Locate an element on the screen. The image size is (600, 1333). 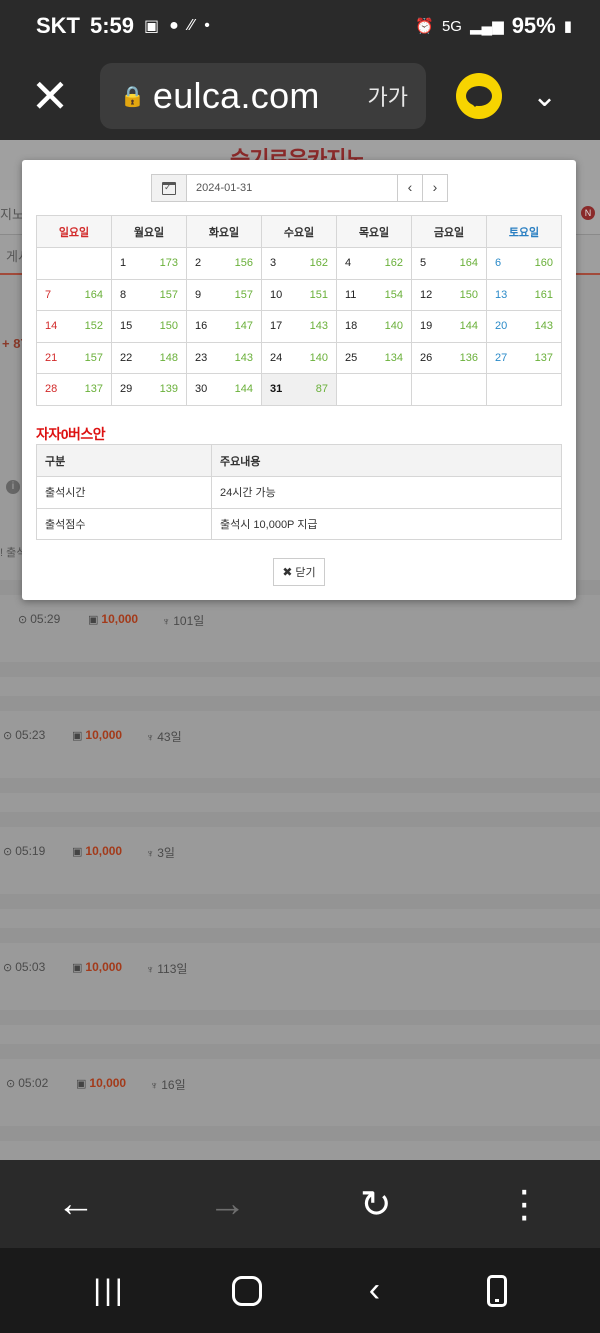
calendar-button is located at coordinates (169, 188).